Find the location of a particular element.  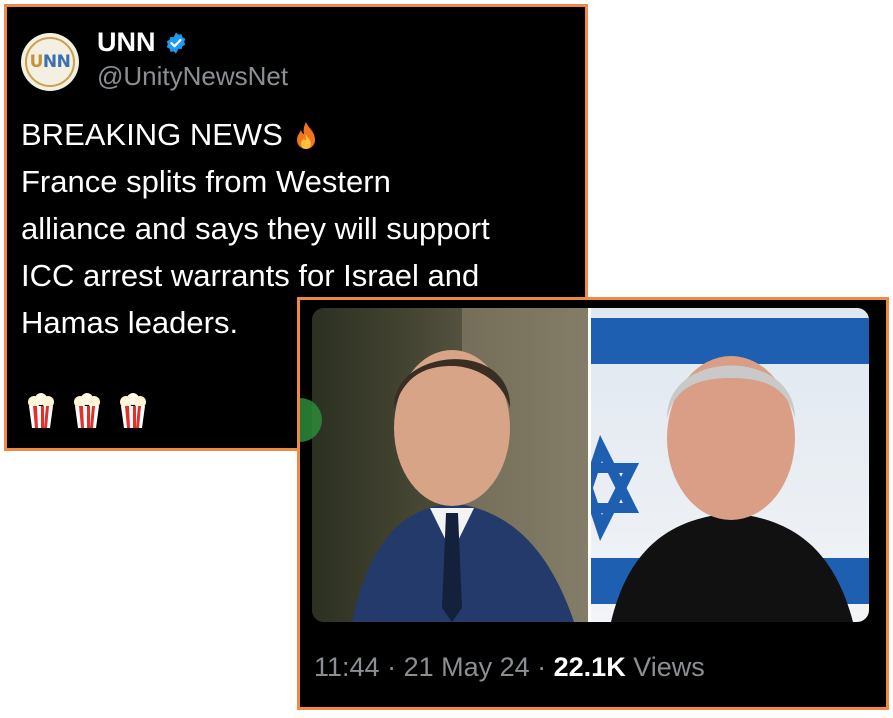

popcorn-emoji-row is located at coordinates (87, 411).